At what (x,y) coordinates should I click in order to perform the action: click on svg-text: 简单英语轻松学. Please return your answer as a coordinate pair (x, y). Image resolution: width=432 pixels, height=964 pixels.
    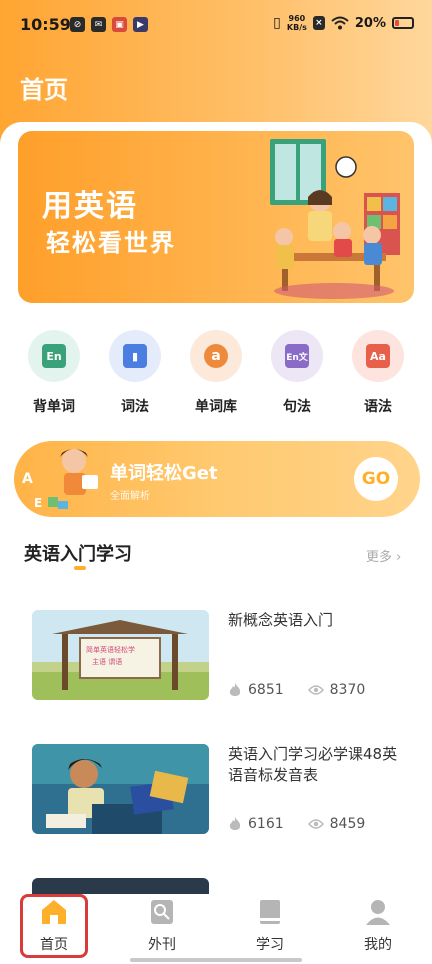
    Looking at the image, I should click on (110, 649).